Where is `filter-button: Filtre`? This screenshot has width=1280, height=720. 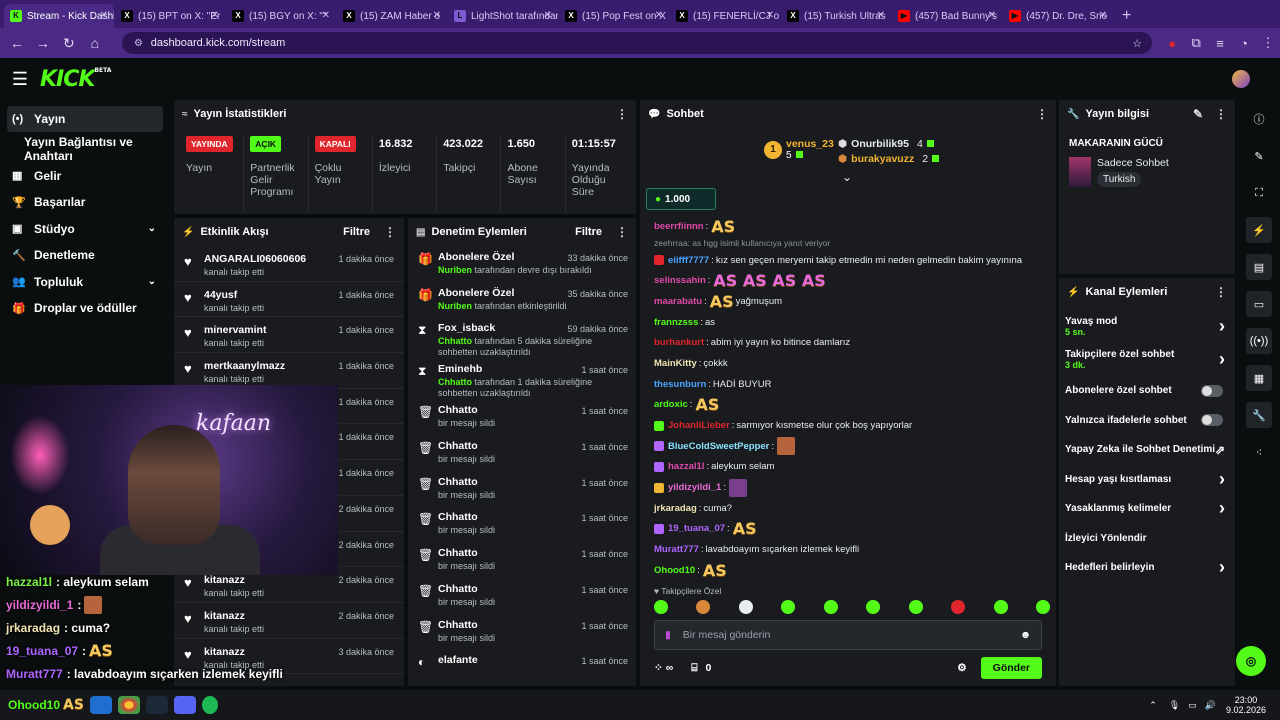 filter-button: Filtre is located at coordinates (588, 232).